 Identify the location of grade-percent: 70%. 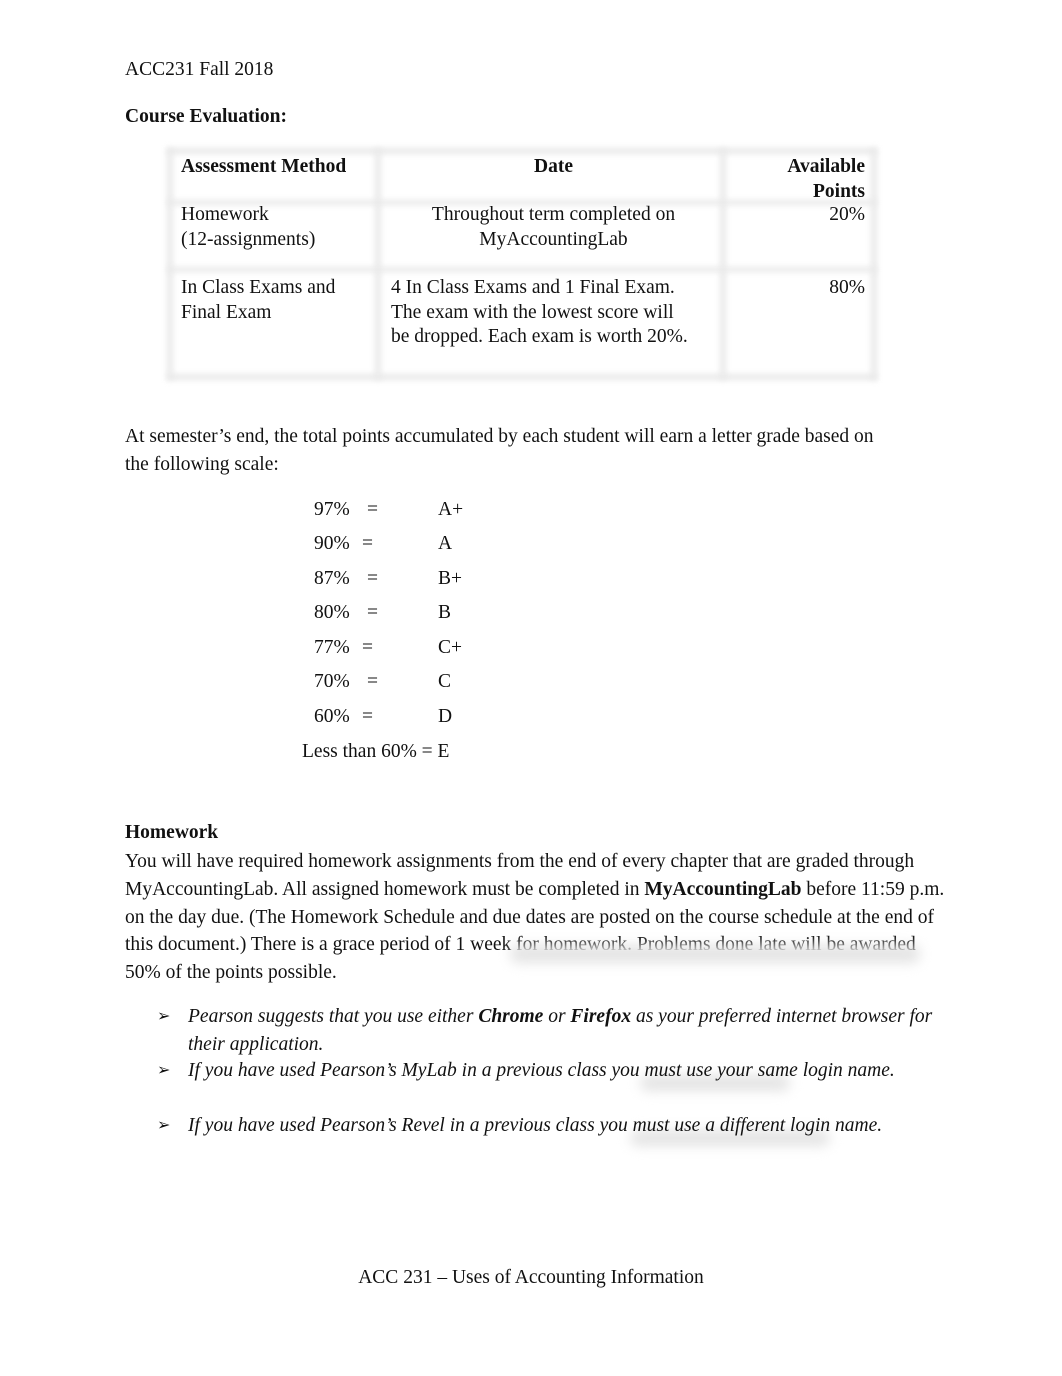
(332, 681).